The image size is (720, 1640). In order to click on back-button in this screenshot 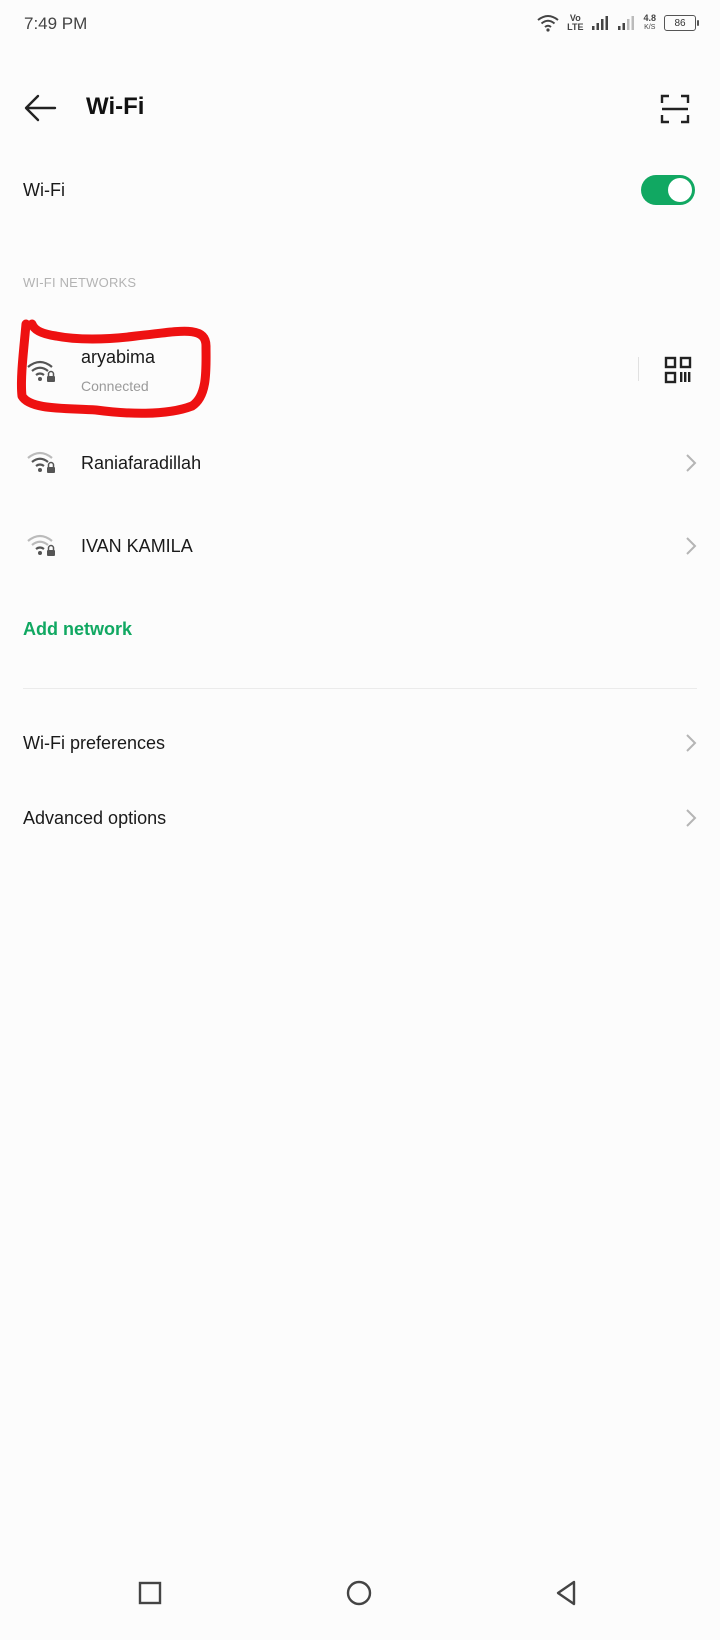, I will do `click(40, 108)`.